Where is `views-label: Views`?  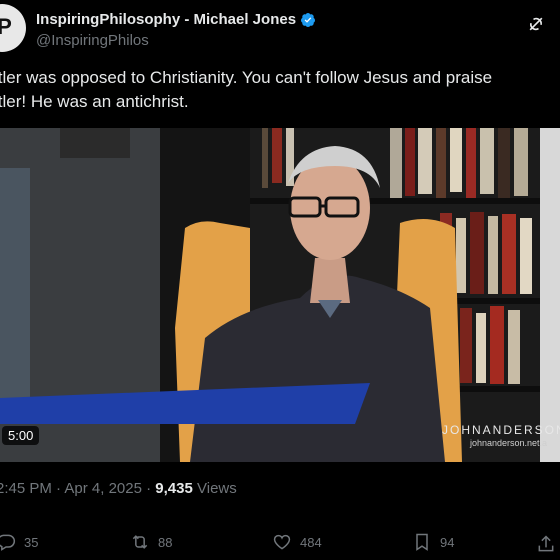 views-label: Views is located at coordinates (217, 488).